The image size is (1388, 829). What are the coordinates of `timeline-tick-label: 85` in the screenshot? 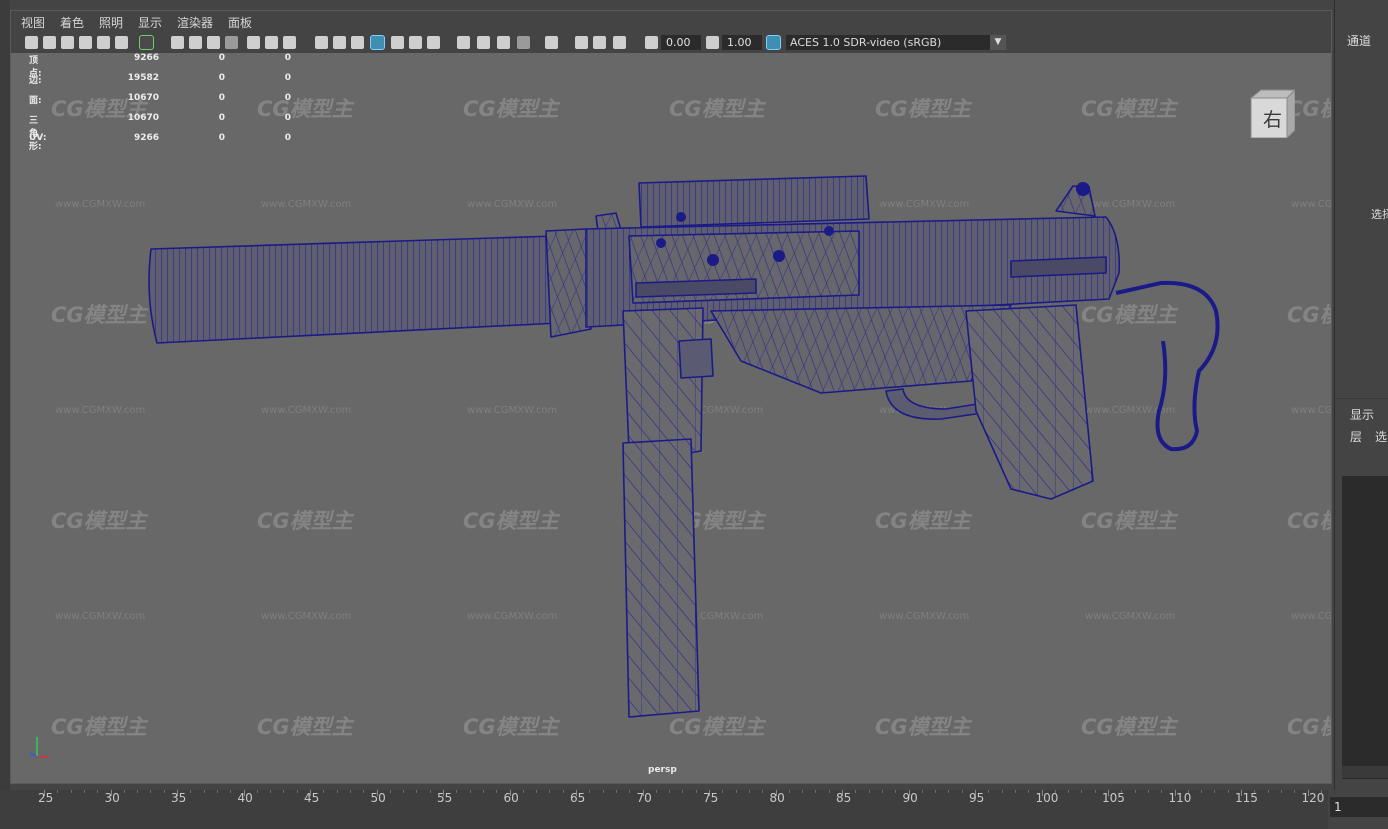 It's located at (844, 798).